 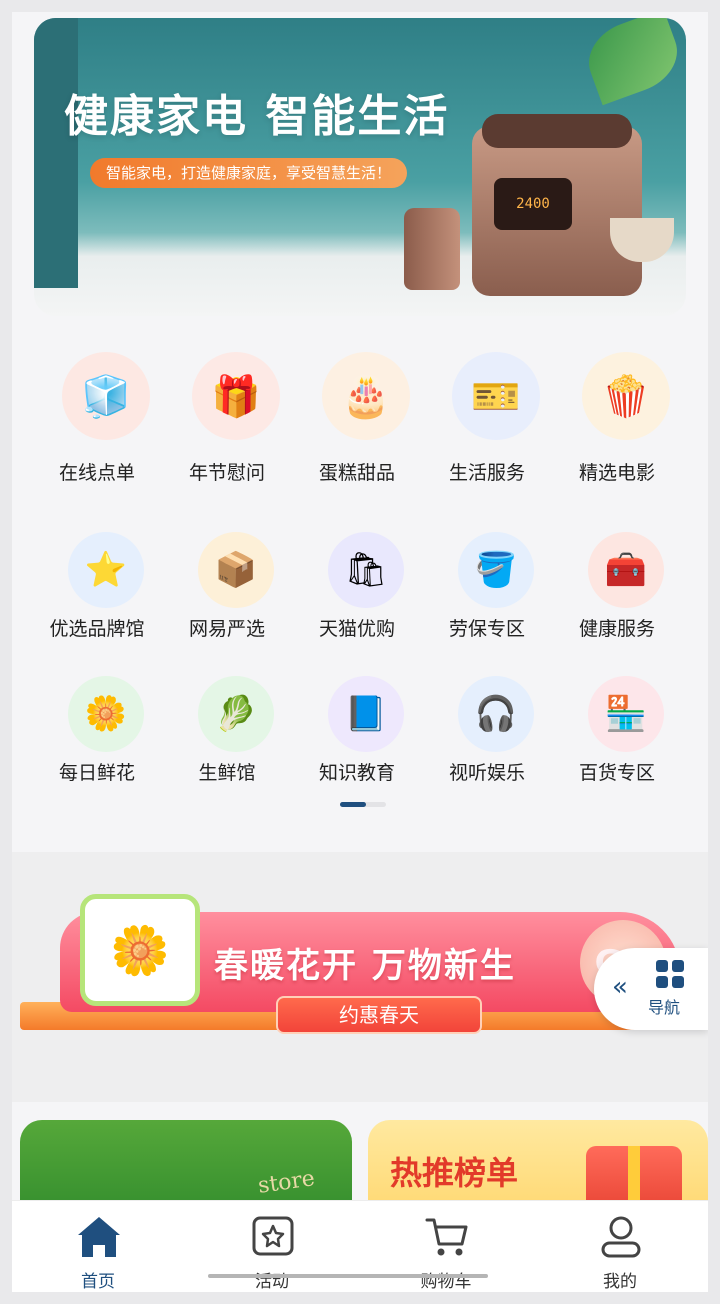 I want to click on book-icon: 📘, so click(x=366, y=714).